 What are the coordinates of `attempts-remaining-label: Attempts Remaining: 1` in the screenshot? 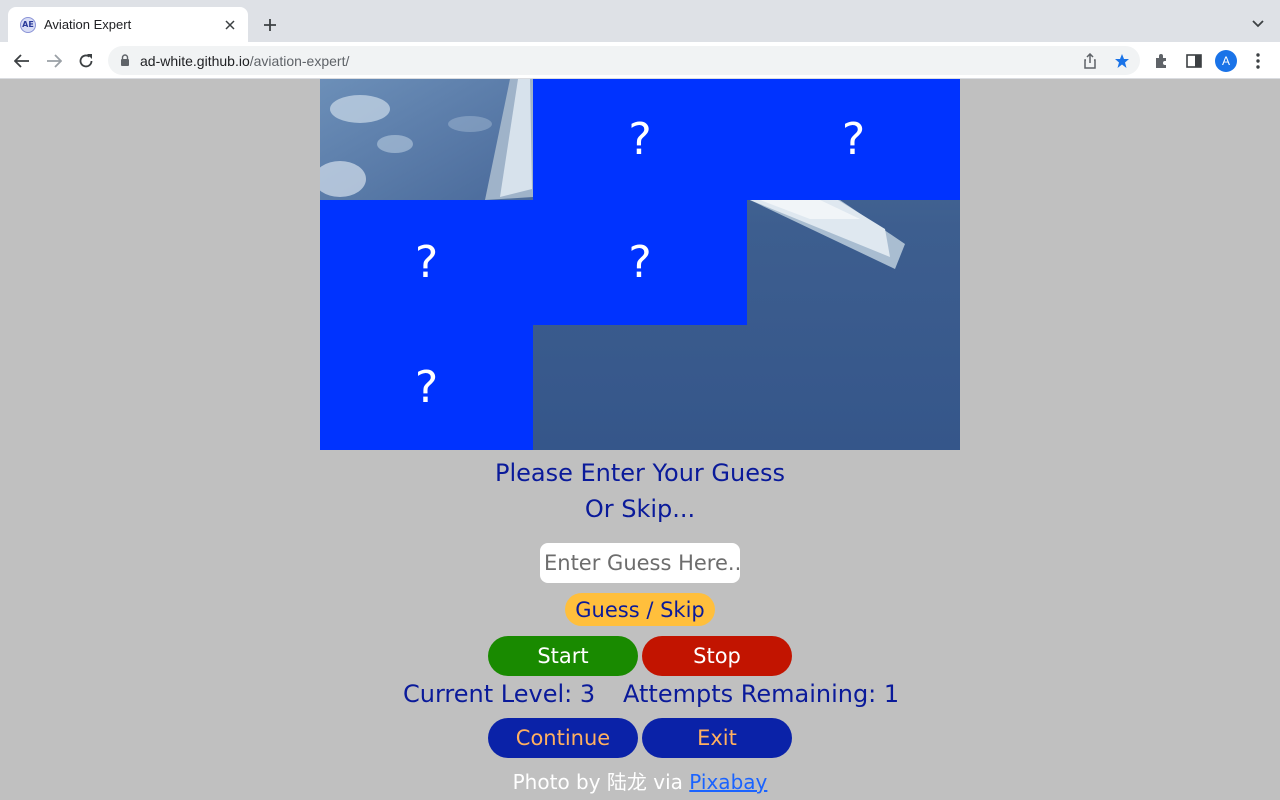 It's located at (761, 694).